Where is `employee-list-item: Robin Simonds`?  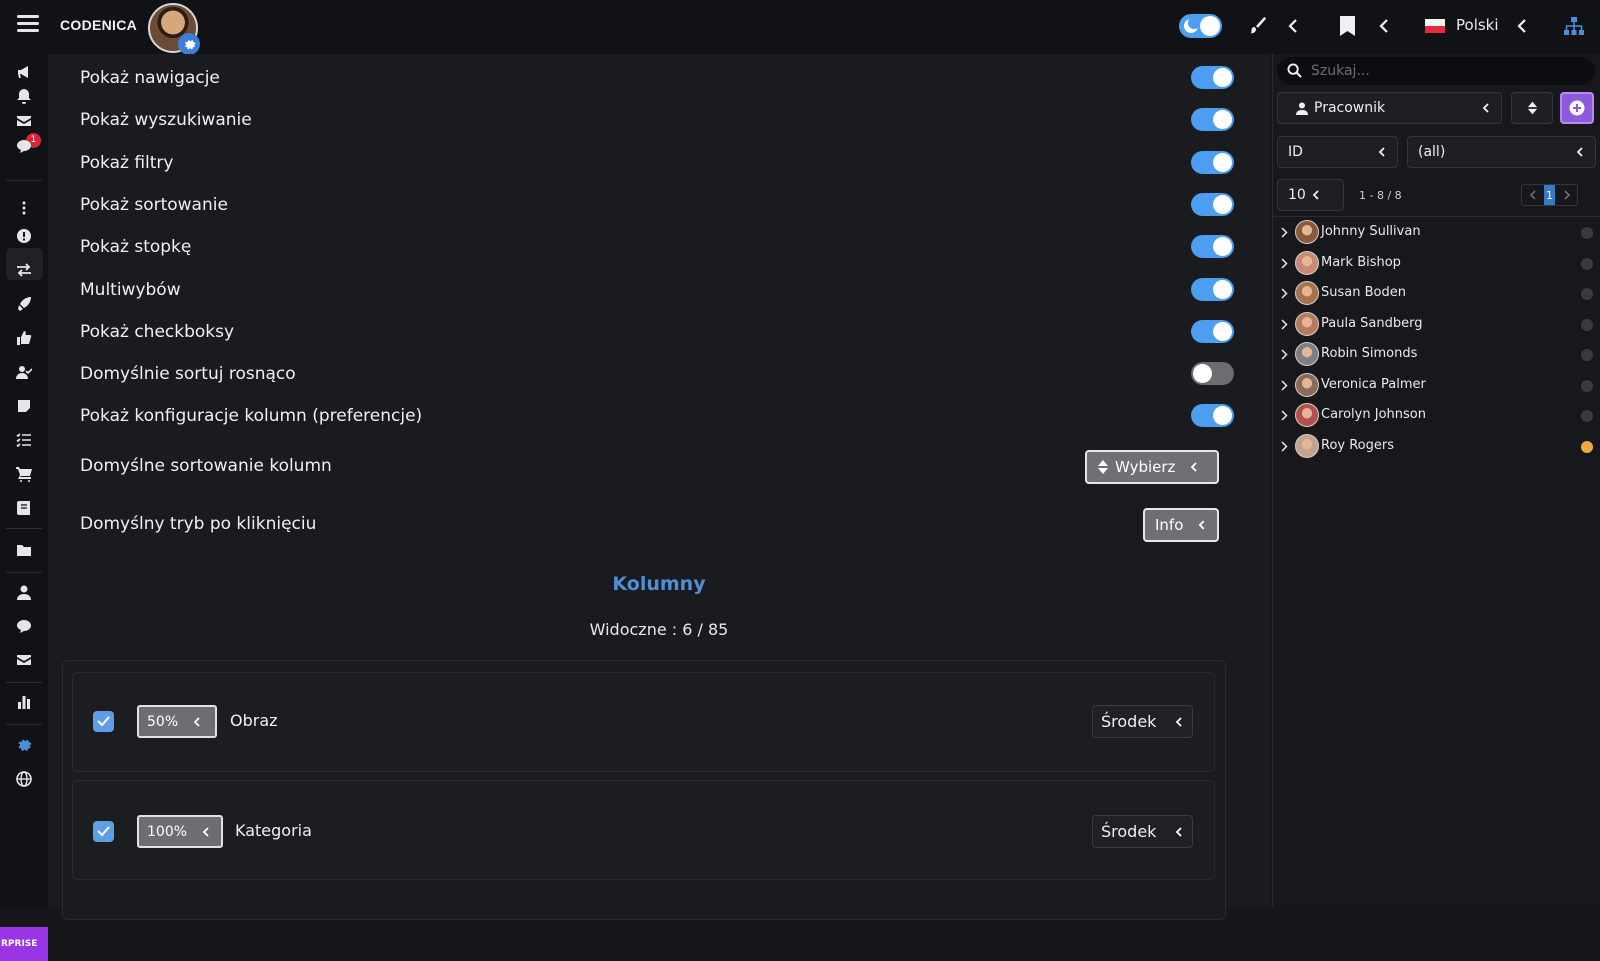 employee-list-item: Robin Simonds is located at coordinates (1437, 354).